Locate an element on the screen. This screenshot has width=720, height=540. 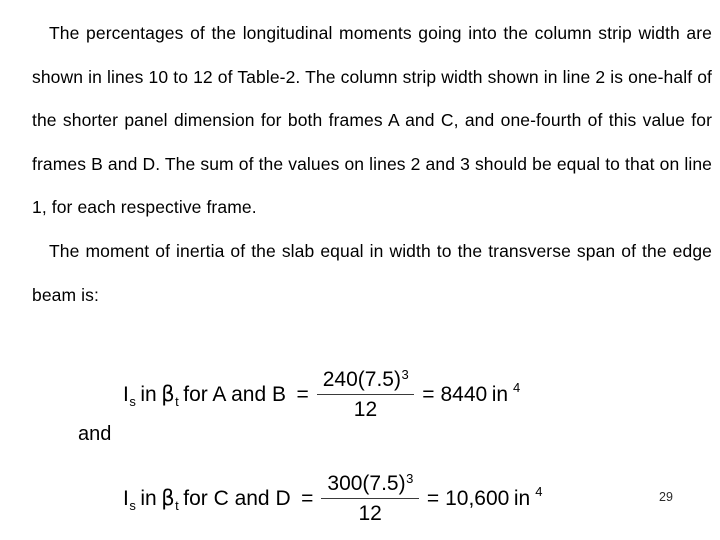
equation-2-numerator-base: 300(7.5) is located at coordinates (366, 483).